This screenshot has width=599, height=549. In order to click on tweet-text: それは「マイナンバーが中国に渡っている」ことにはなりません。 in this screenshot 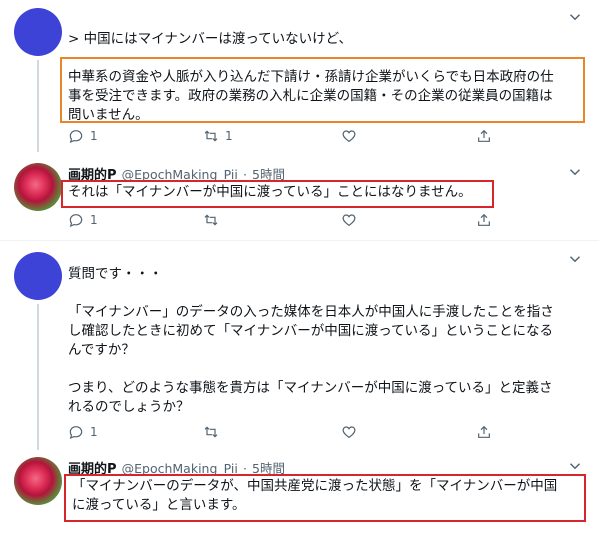, I will do `click(270, 192)`.